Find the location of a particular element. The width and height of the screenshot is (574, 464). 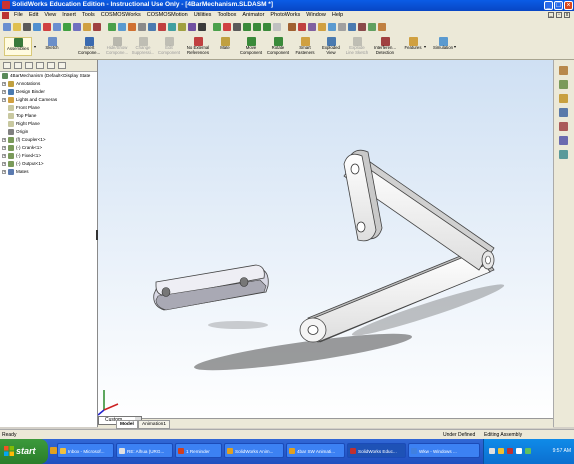

menu-file: File is located at coordinates (18, 15).